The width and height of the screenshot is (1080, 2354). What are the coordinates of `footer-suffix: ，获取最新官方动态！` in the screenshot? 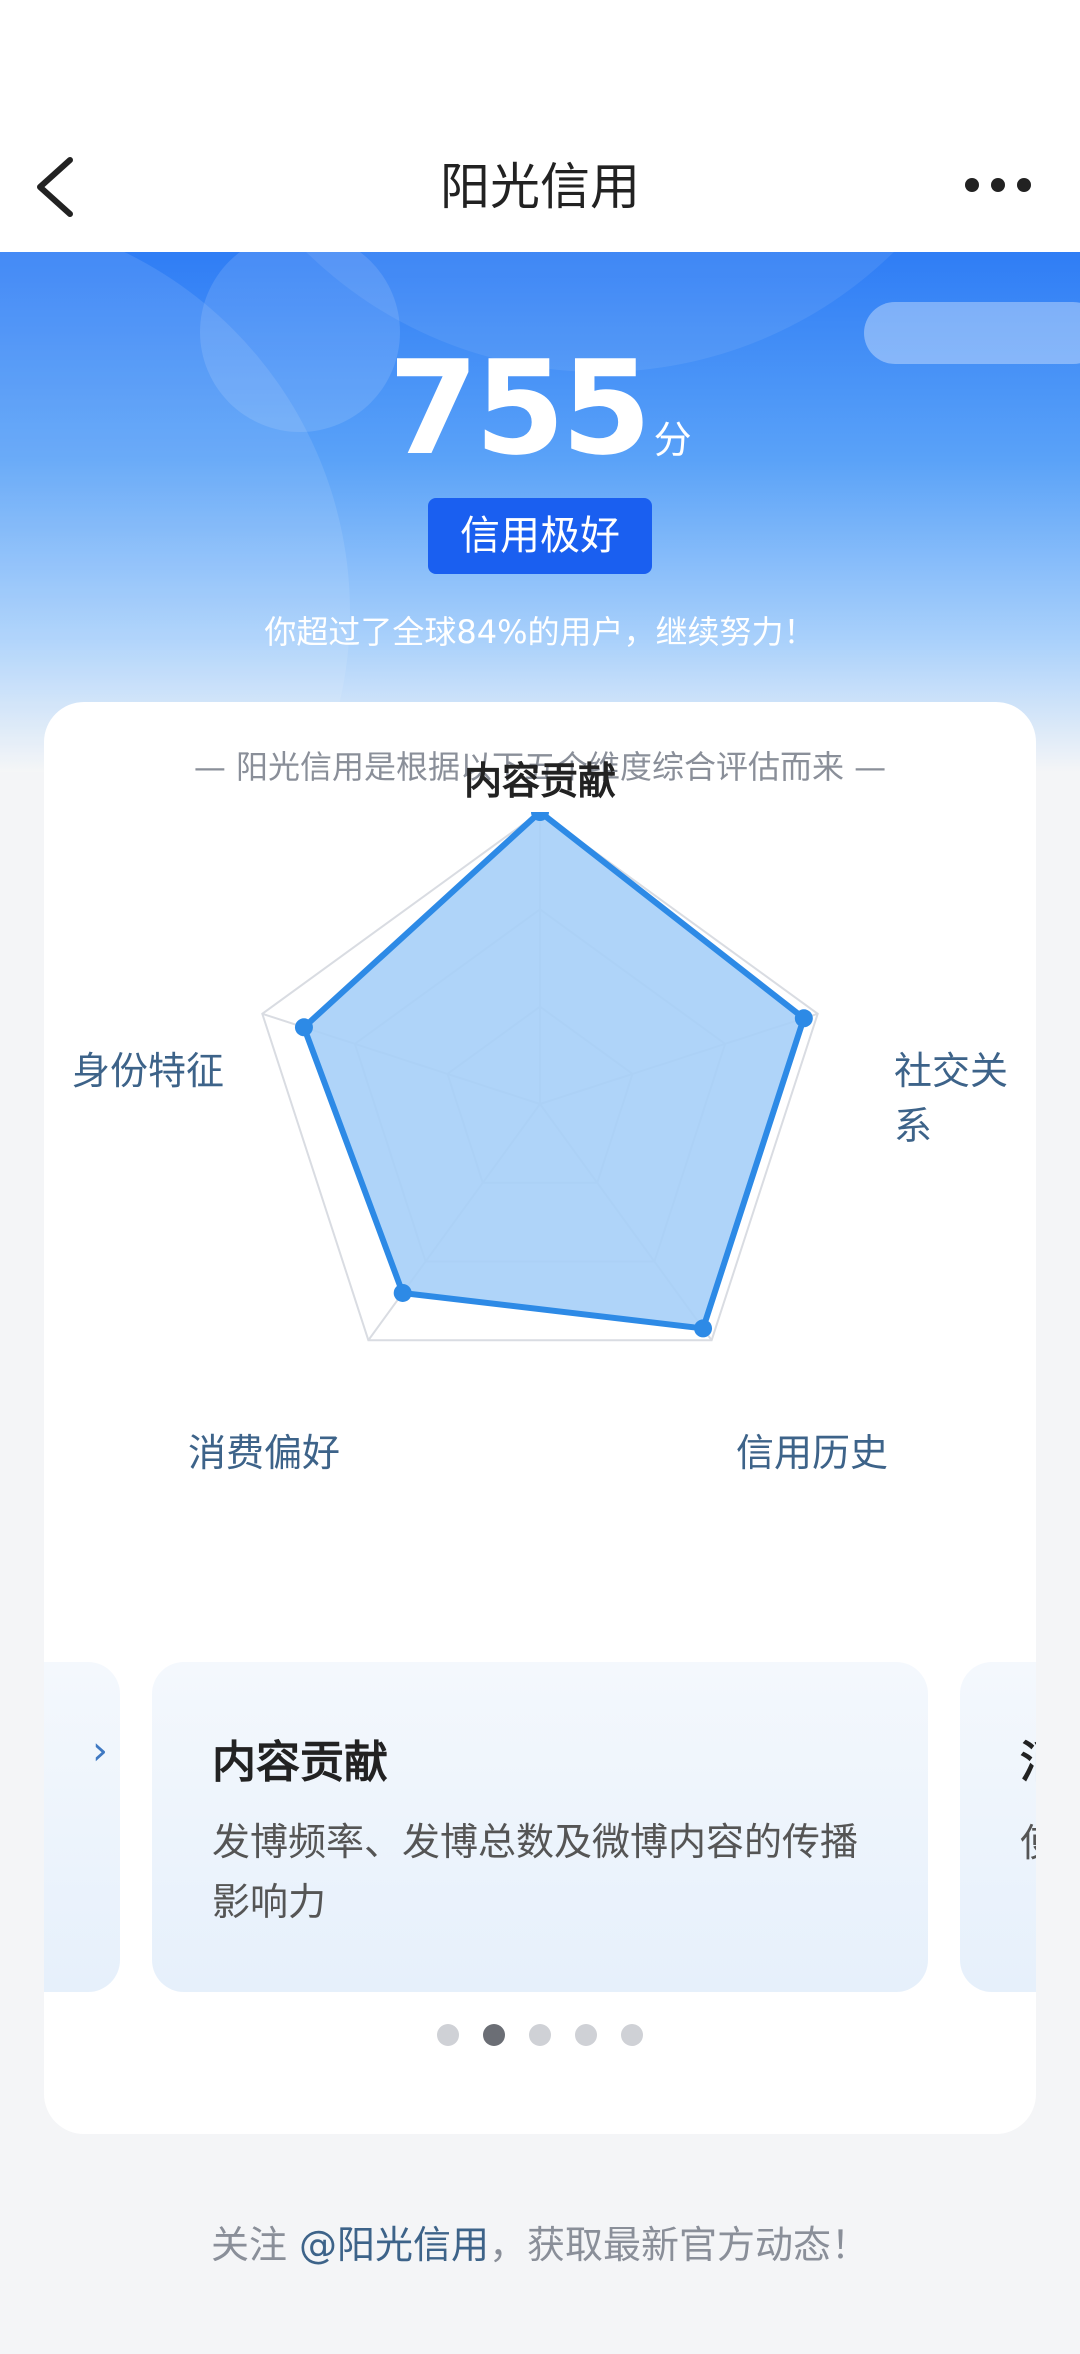 It's located at (679, 2245).